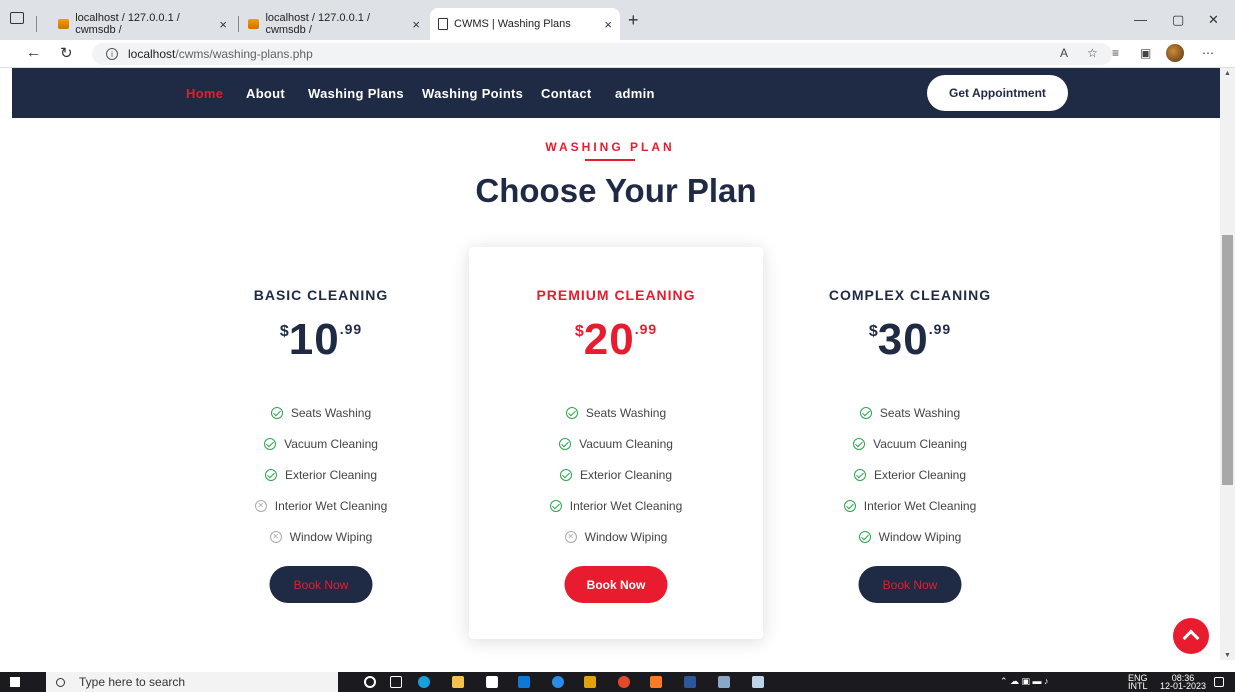 This screenshot has width=1235, height=692. Describe the element at coordinates (152, 54) in the screenshot. I see `url-host: localhost` at that location.